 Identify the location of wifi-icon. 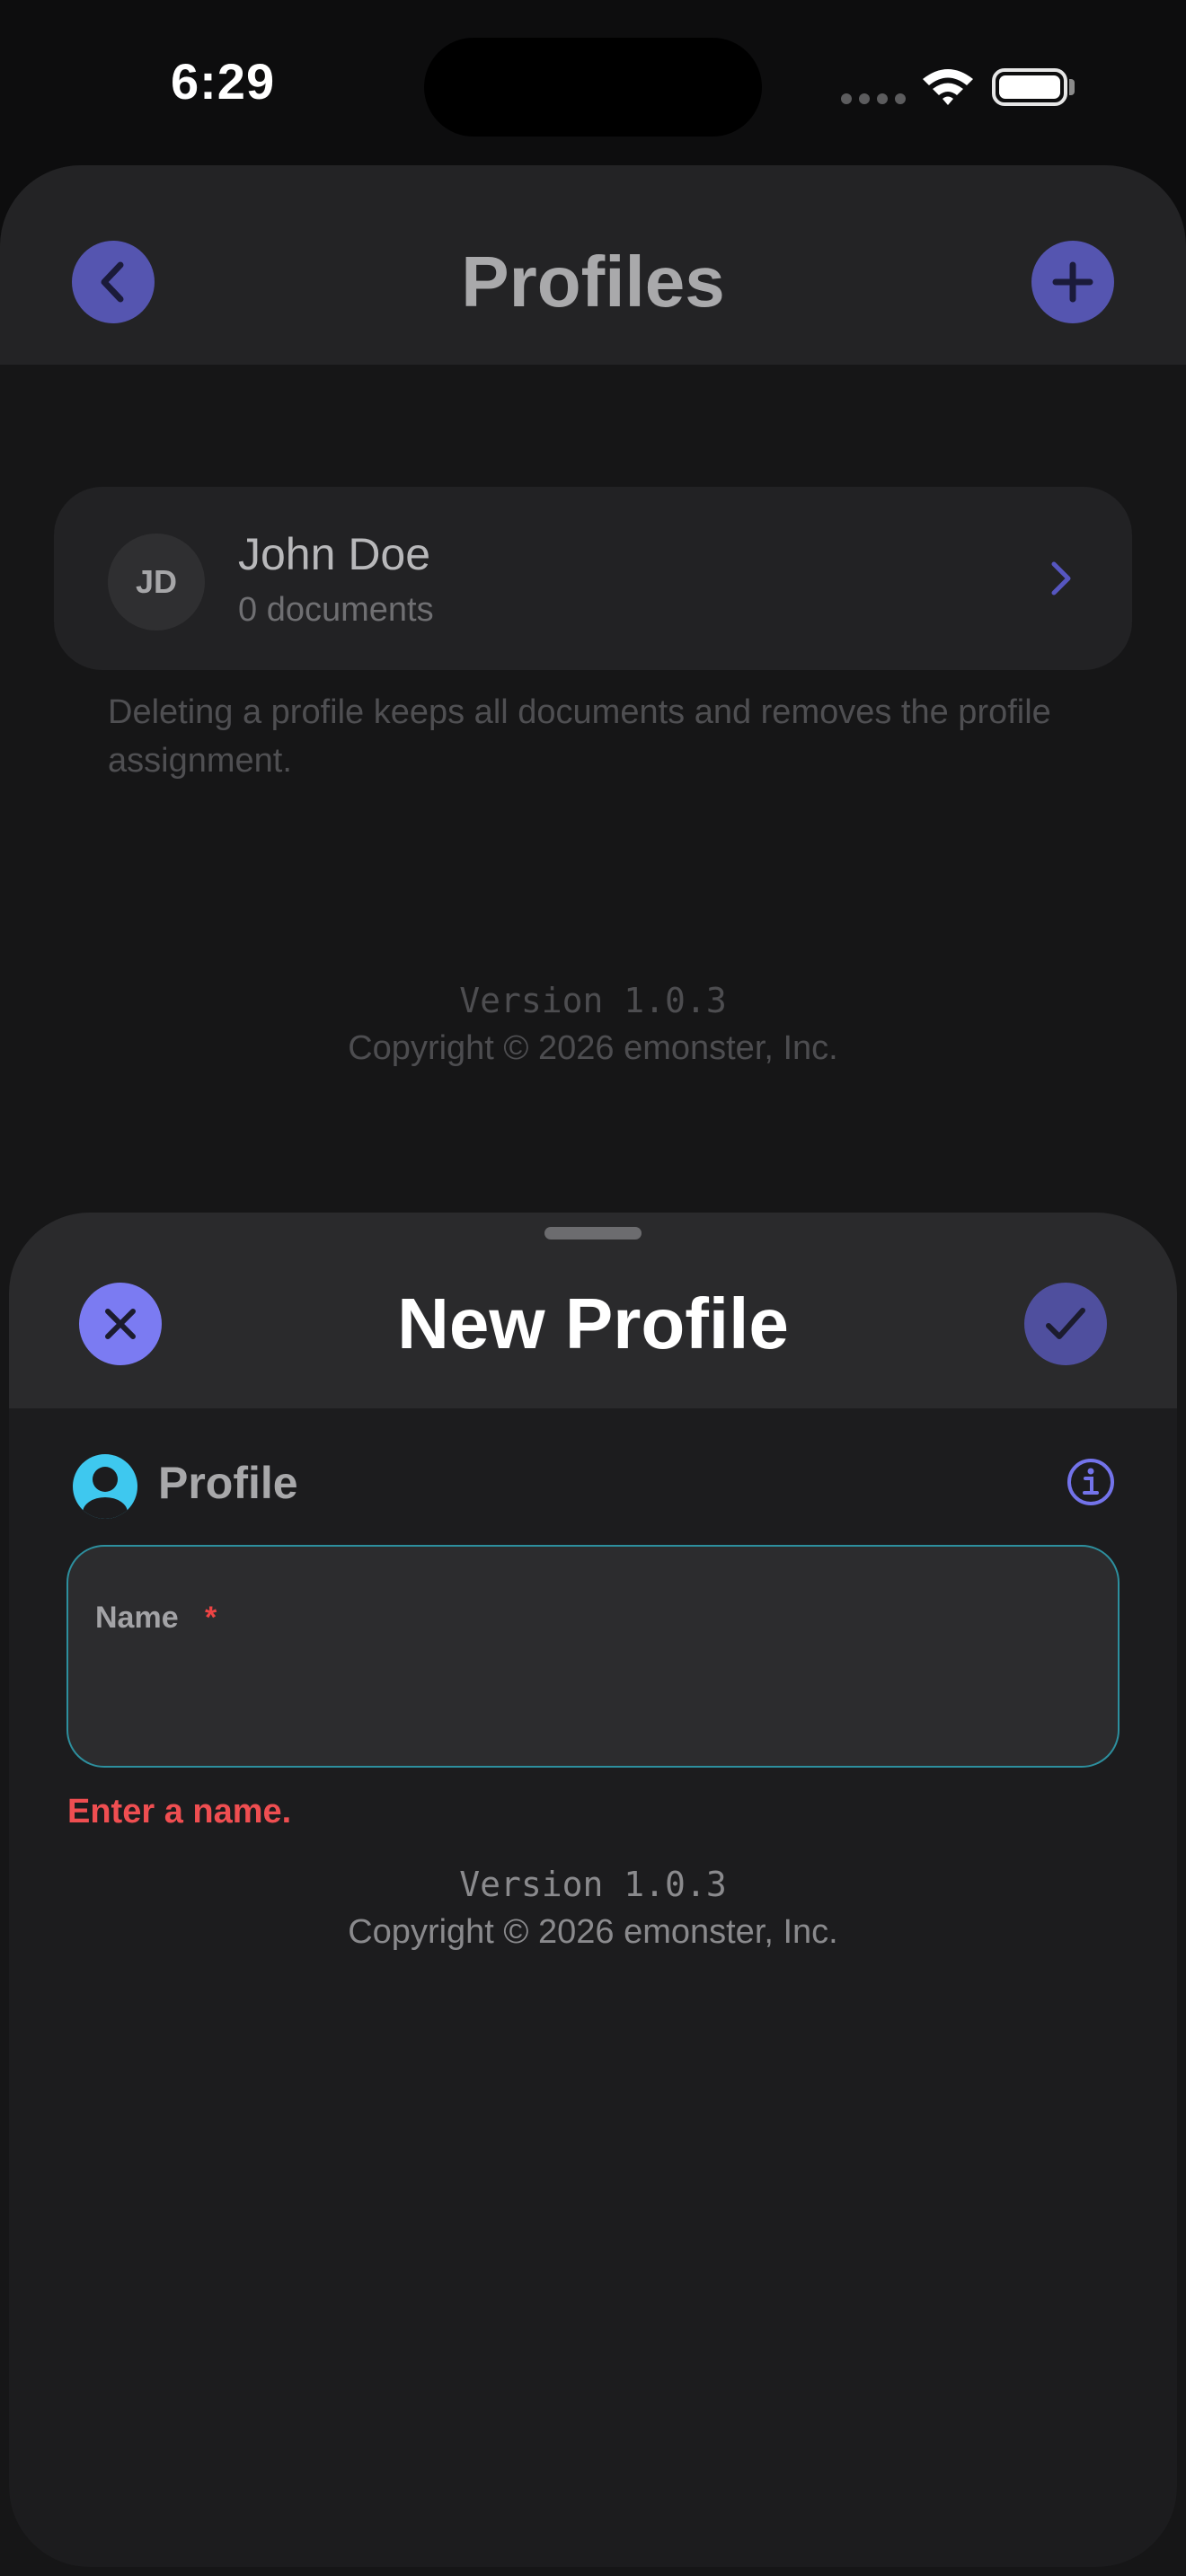
(948, 87).